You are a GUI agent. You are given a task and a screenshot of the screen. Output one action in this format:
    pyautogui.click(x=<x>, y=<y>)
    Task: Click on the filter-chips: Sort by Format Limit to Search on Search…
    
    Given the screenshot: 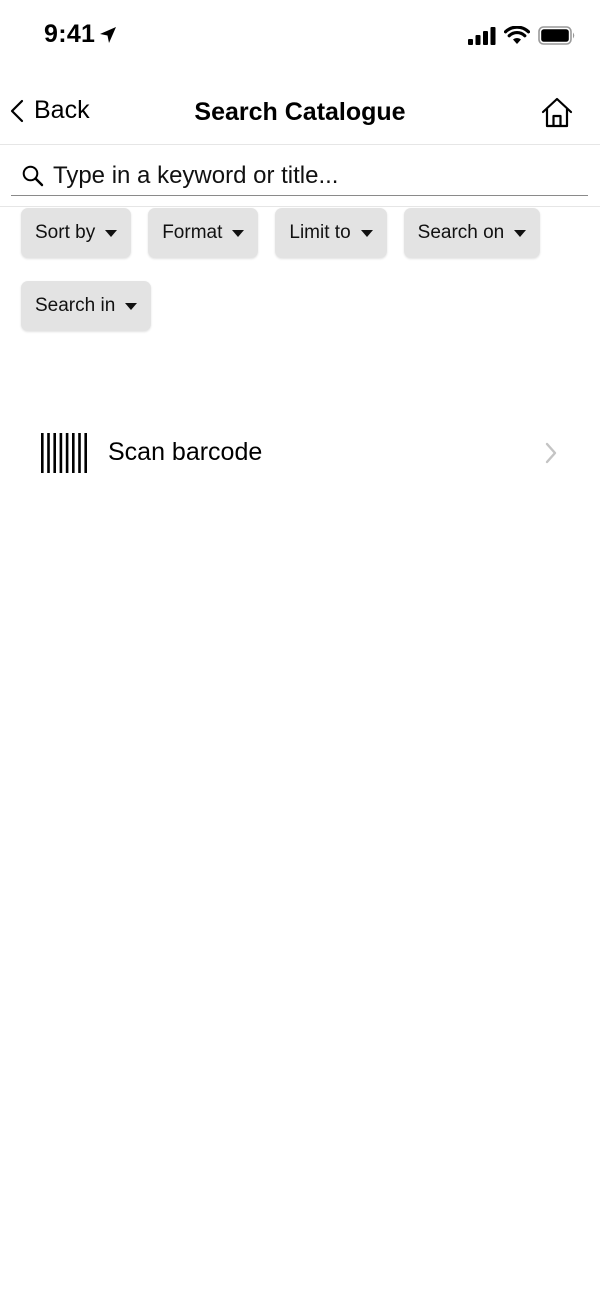 What is the action you would take?
    pyautogui.click(x=301, y=269)
    